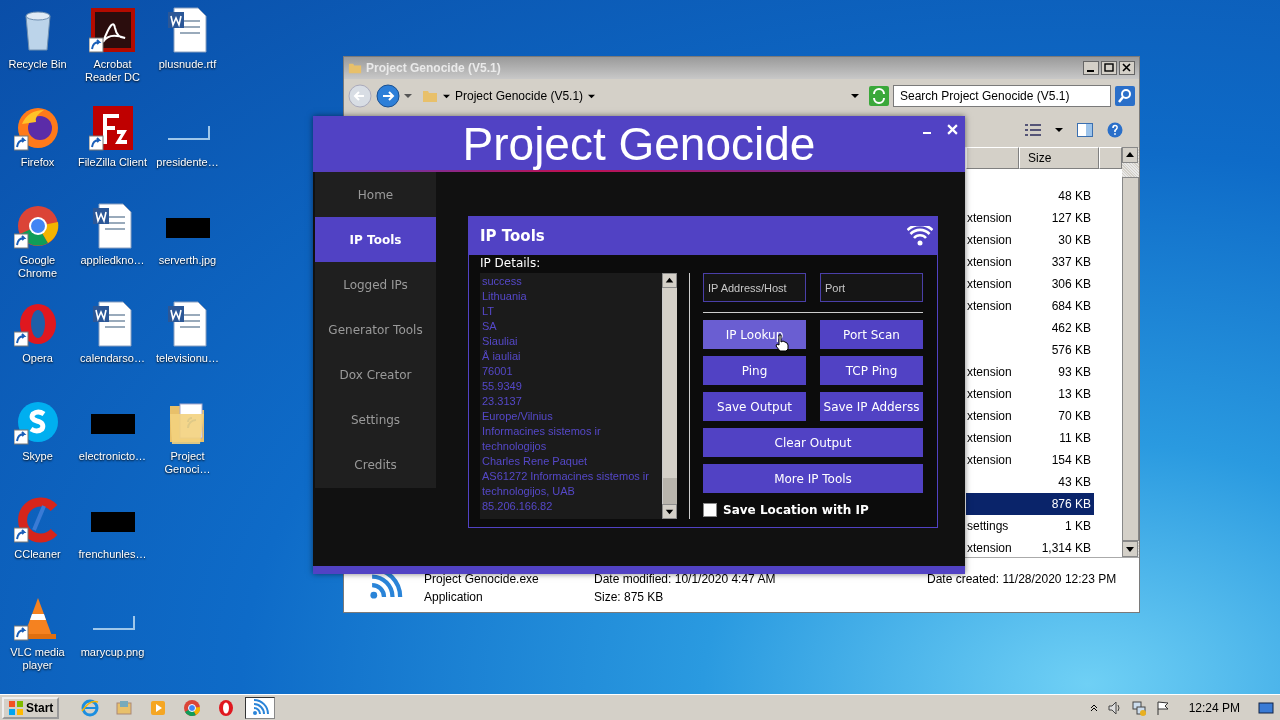 The width and height of the screenshot is (1280, 720). I want to click on details-label: IP Details:, so click(511, 263).